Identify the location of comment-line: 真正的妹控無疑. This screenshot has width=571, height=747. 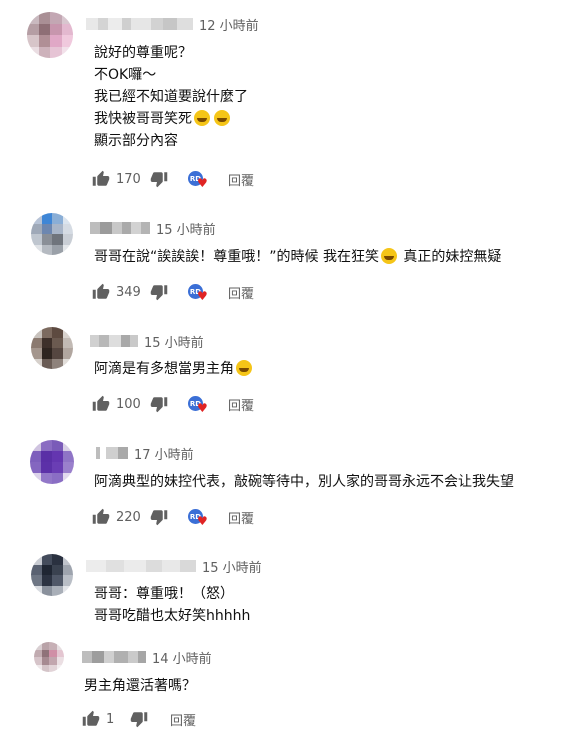
(450, 257).